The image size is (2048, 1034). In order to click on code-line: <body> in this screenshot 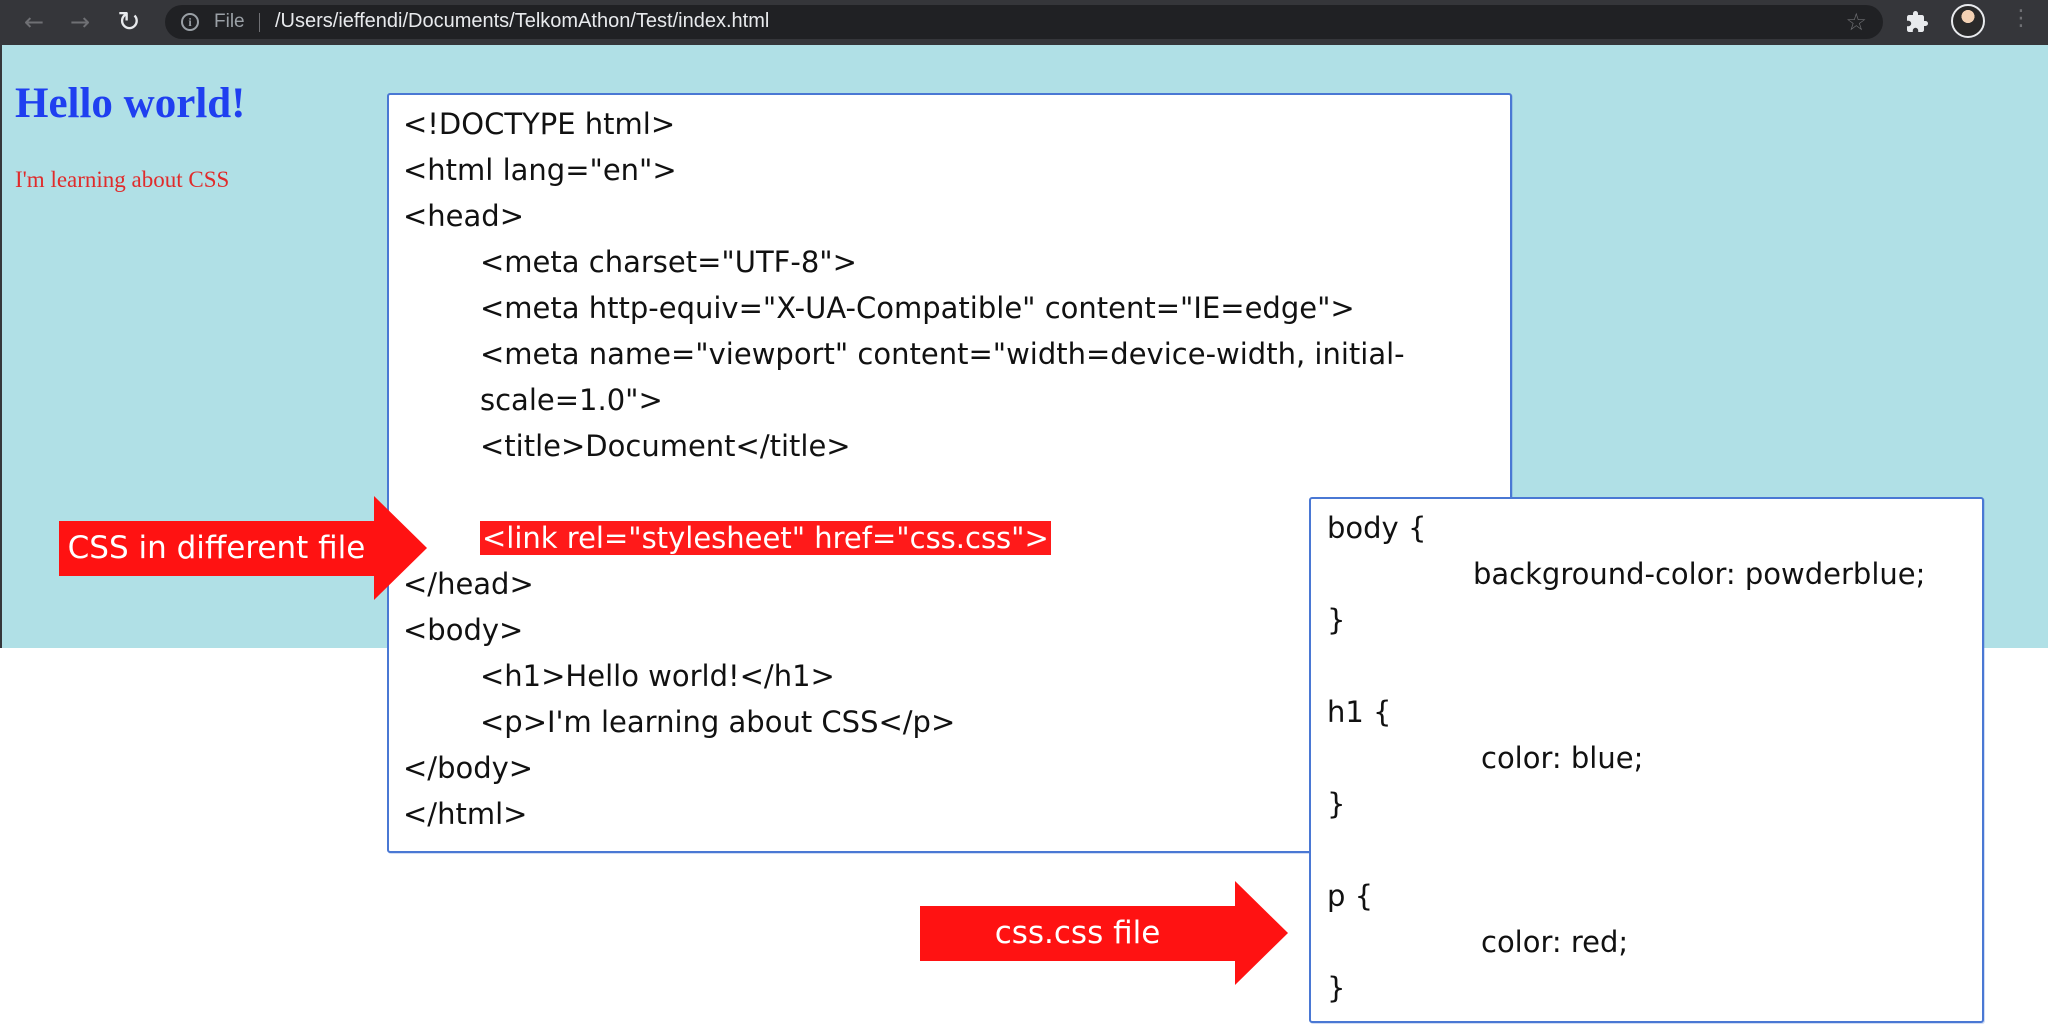, I will do `click(463, 630)`.